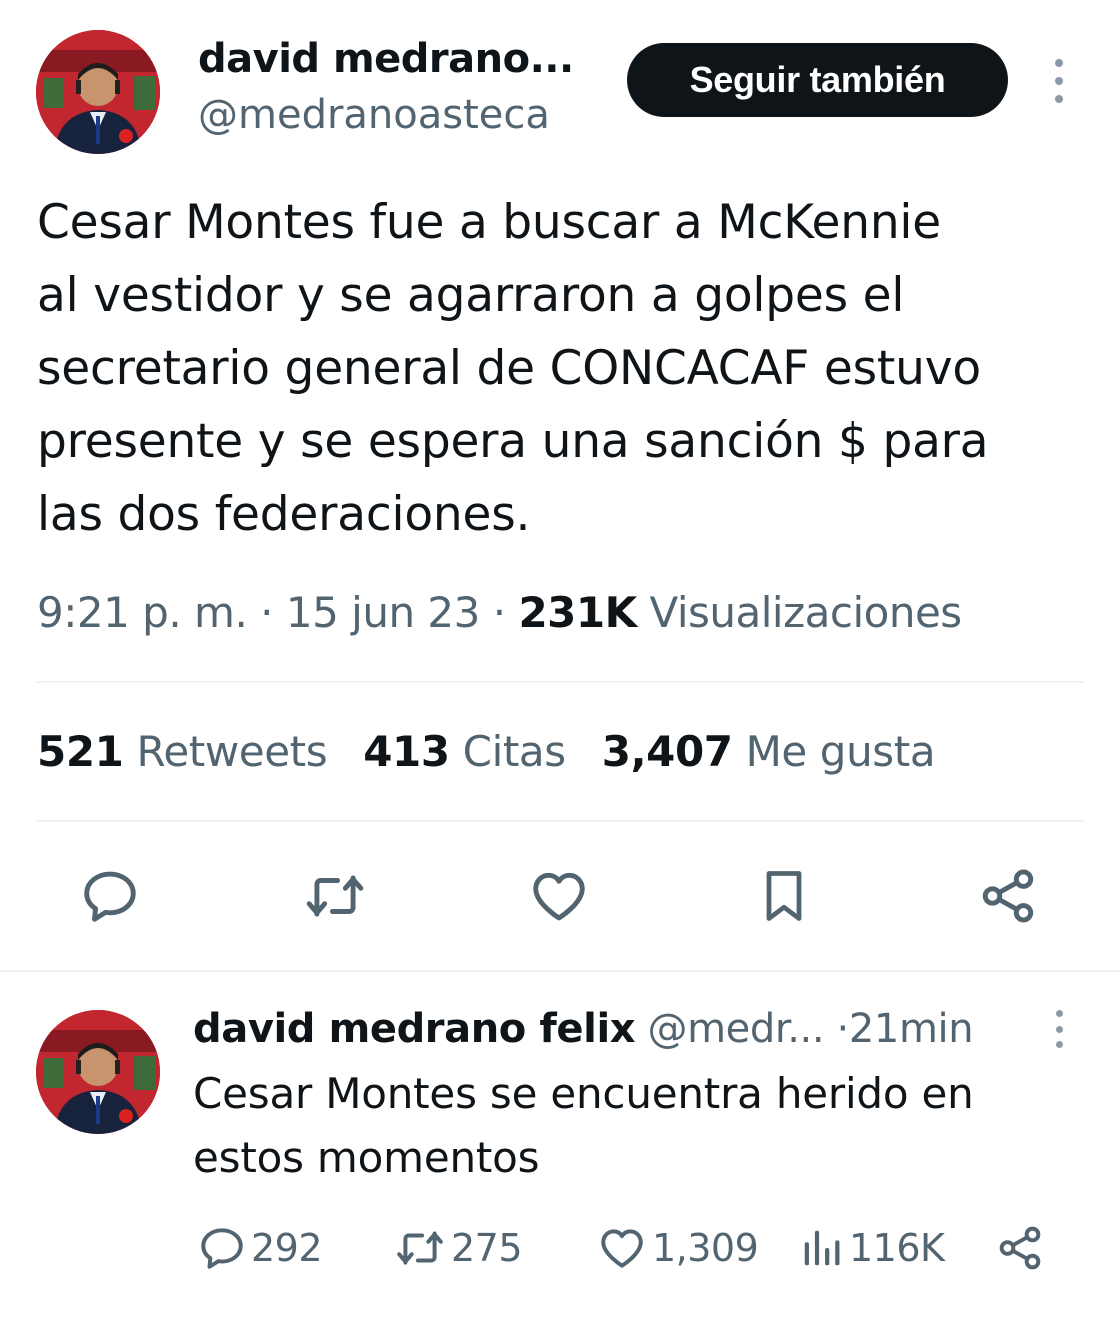 Image resolution: width=1120 pixels, height=1317 pixels. I want to click on author-avatar, so click(98, 92).